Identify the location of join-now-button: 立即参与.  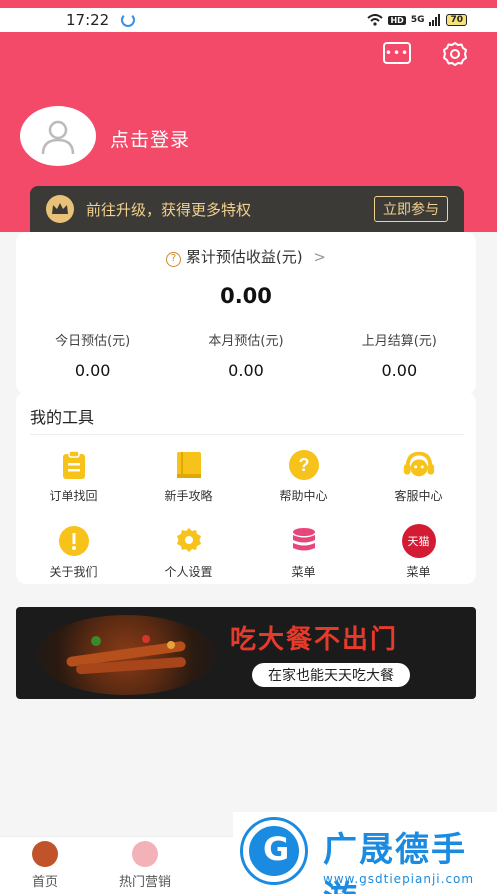
(411, 209).